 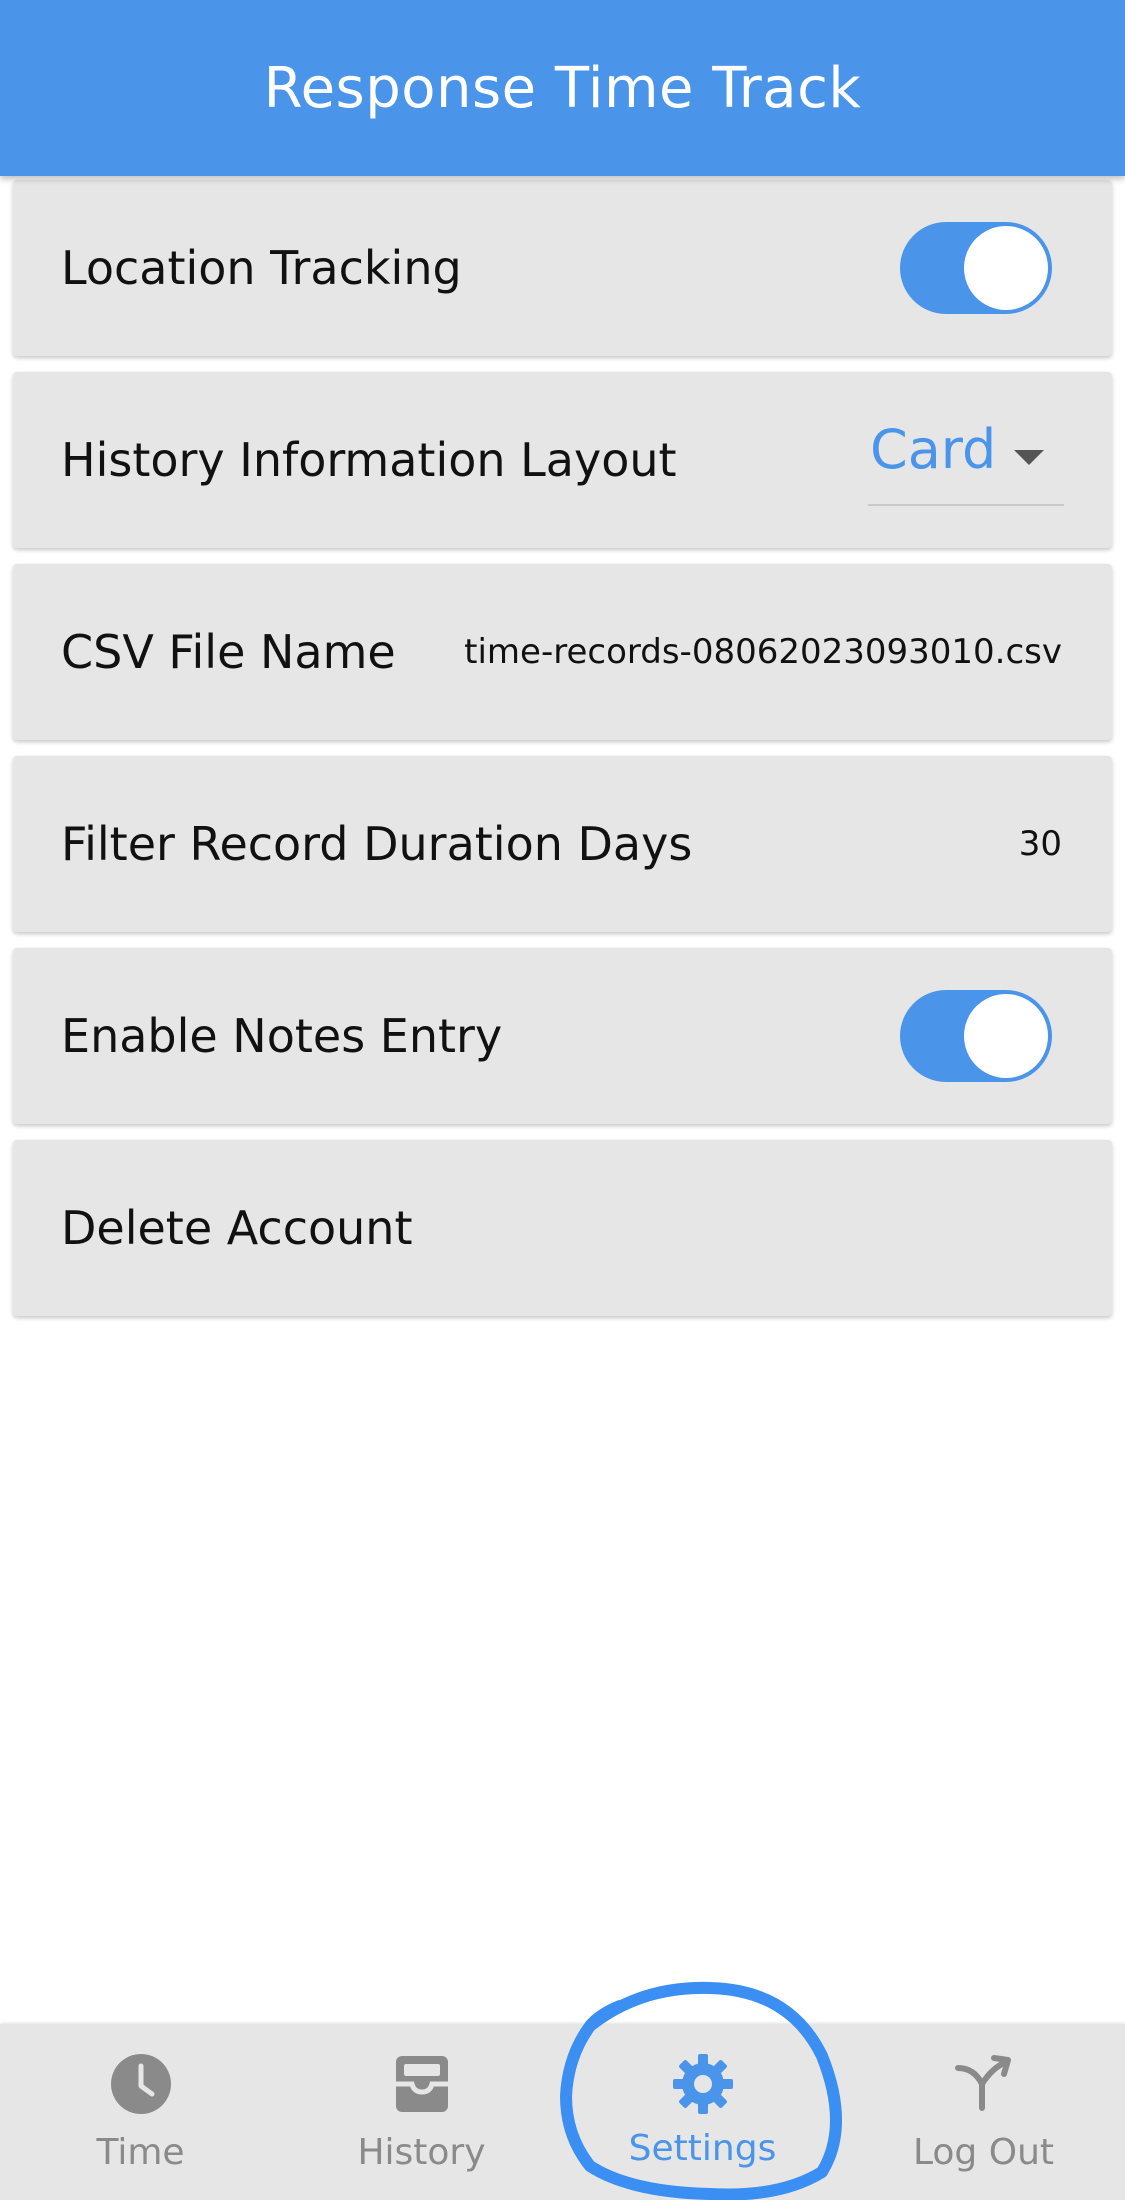 I want to click on history-layout-label: History Information Layout, so click(x=369, y=460).